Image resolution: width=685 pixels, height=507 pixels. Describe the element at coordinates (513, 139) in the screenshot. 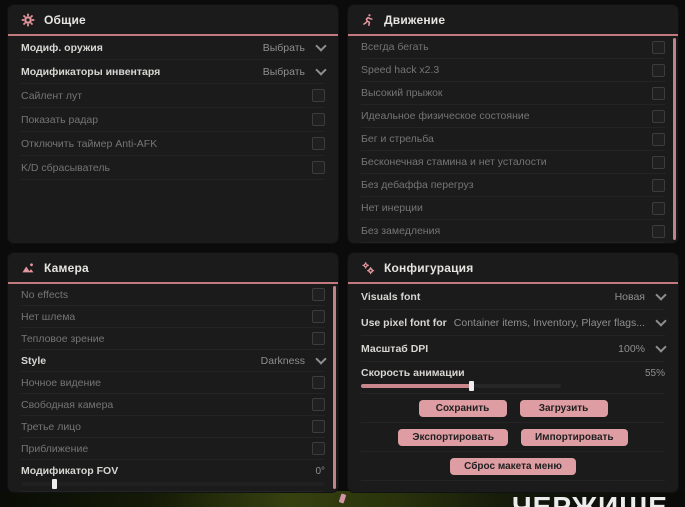

I see `setting-row-movement-4: Бег и стрельба` at that location.